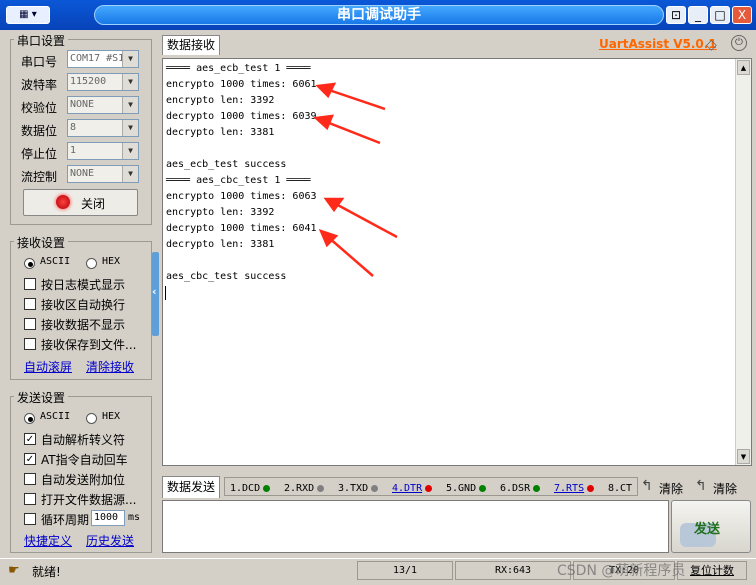 The width and height of the screenshot is (756, 585). I want to click on status-position: 13/1, so click(405, 570).